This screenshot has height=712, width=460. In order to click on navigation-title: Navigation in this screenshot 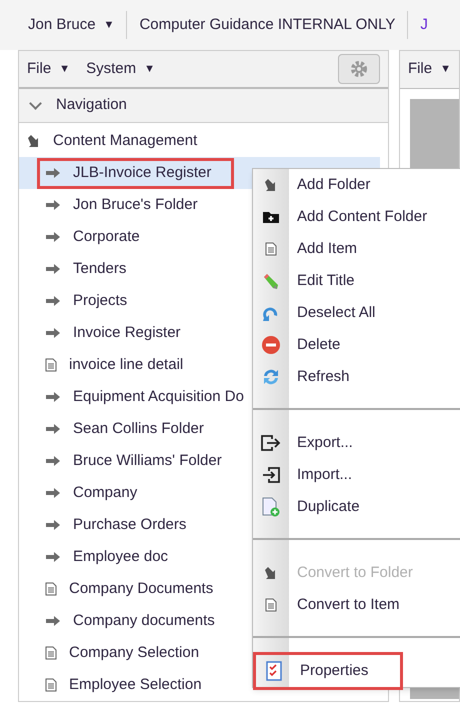, I will do `click(91, 105)`.